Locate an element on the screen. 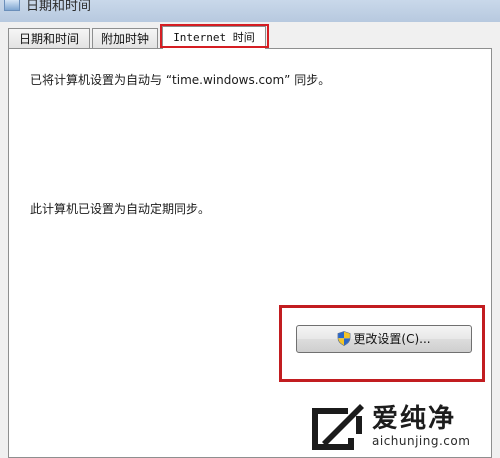  app-icon is located at coordinates (12, 5).